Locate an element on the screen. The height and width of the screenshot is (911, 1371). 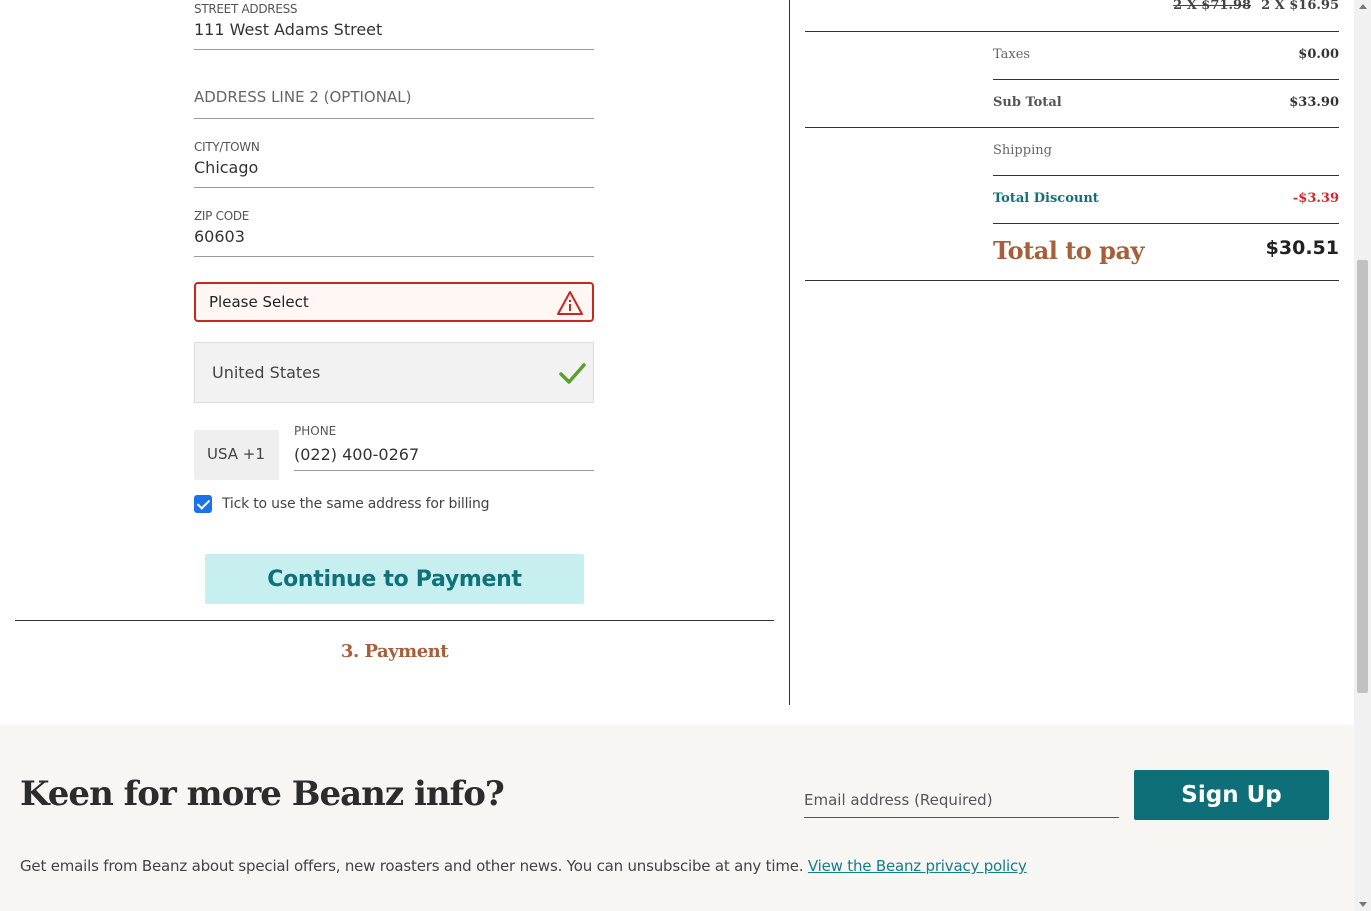
payment-step-heading: 3. Payment is located at coordinates (394, 651).